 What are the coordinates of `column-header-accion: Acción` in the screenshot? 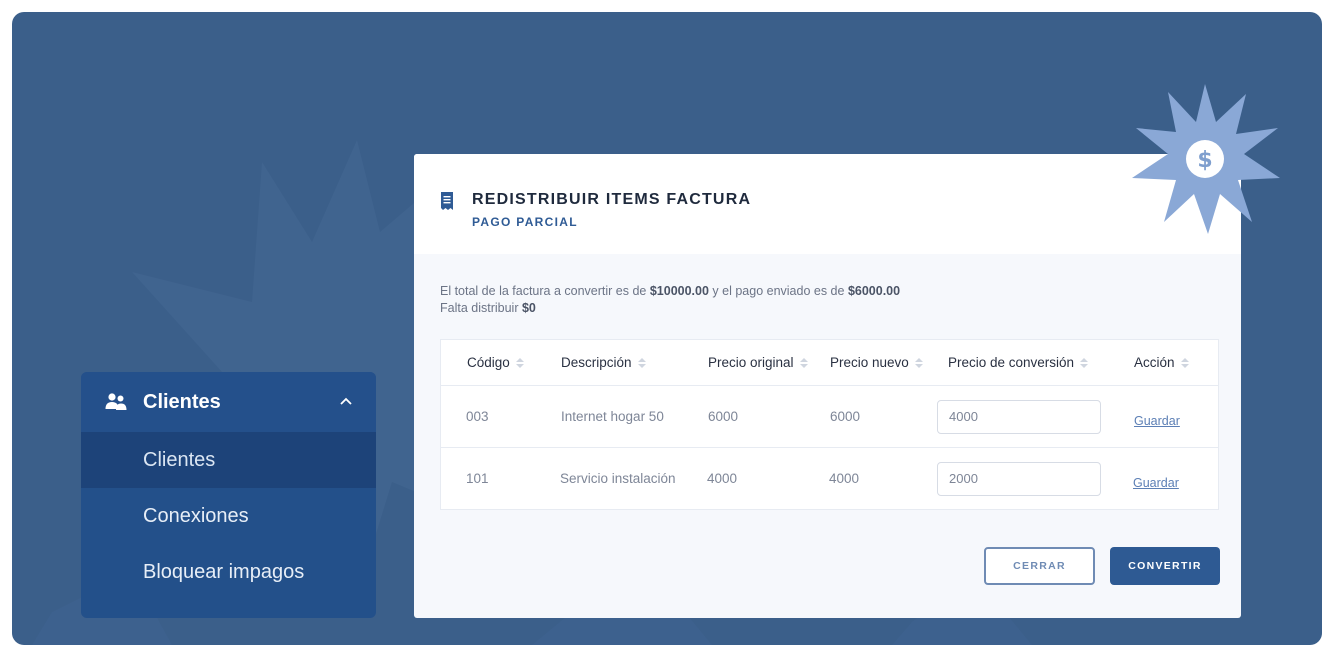 It's located at (1161, 362).